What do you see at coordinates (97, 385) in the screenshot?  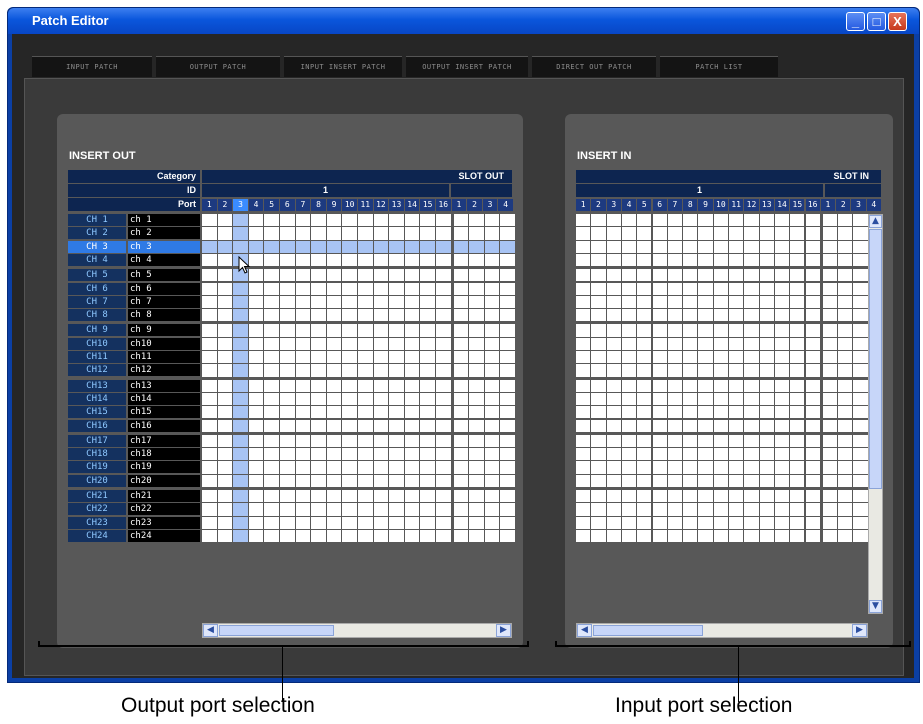 I see `channel-name: CH13` at bounding box center [97, 385].